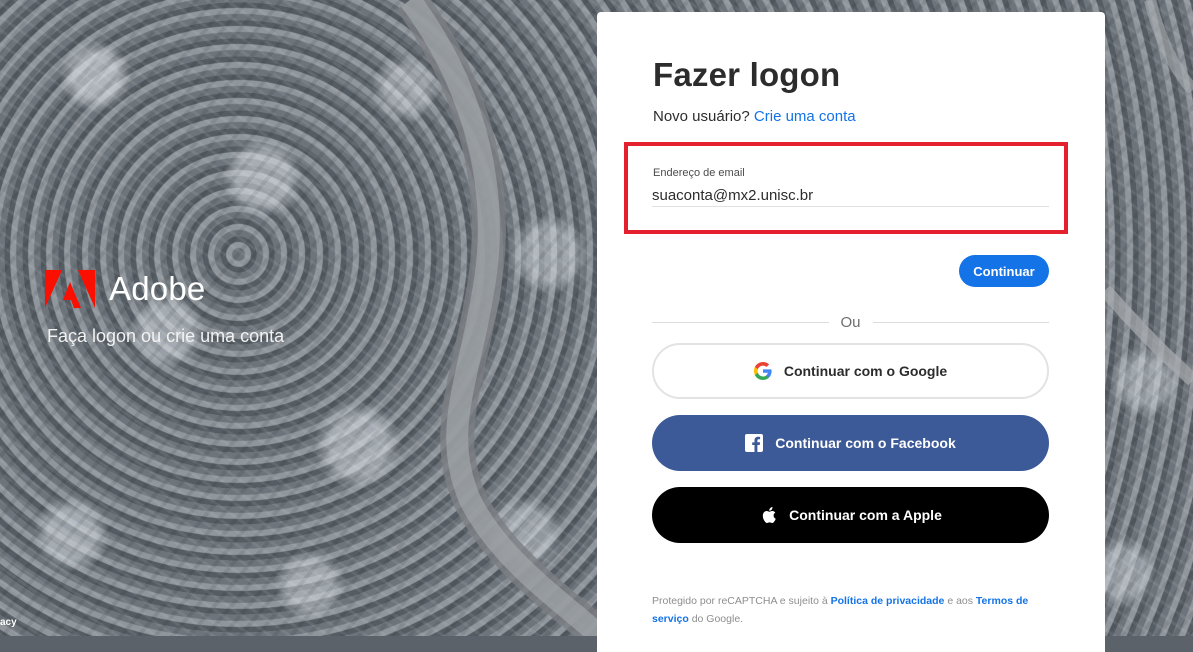  I want to click on adobe-brand: Adobe Faça logon ou crie uma conta, so click(164, 308).